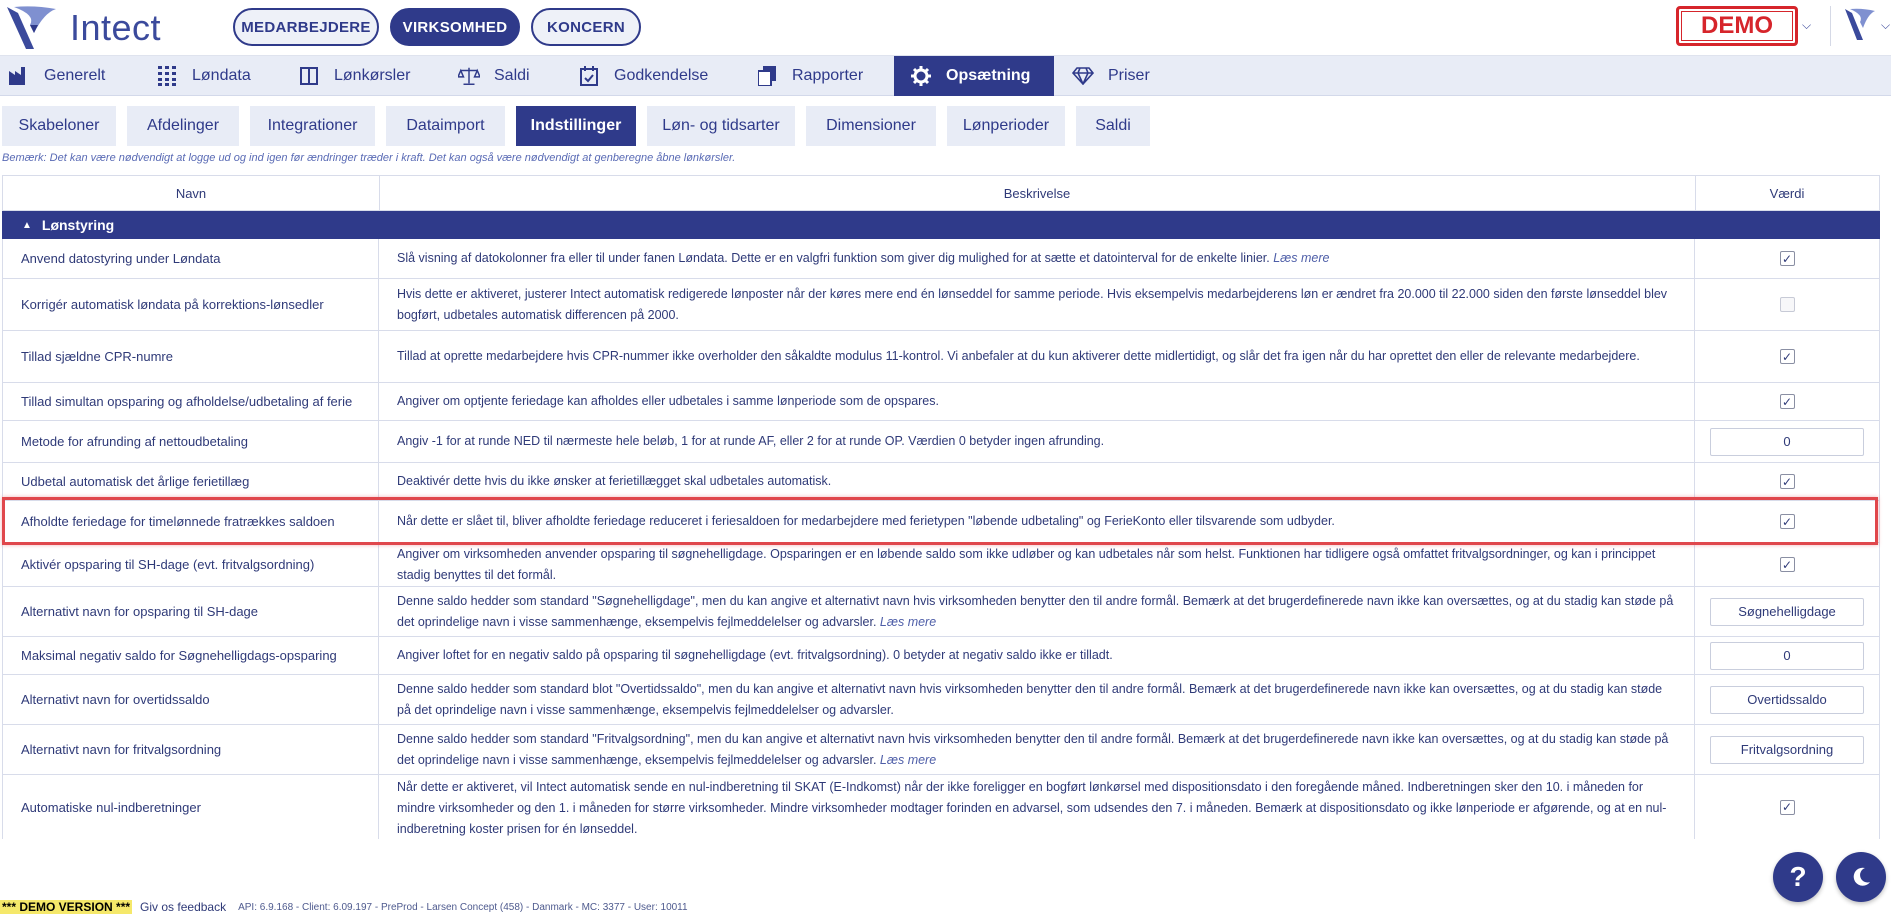 Image resolution: width=1891 pixels, height=914 pixels. I want to click on nav-priser: Priser, so click(1132, 76).